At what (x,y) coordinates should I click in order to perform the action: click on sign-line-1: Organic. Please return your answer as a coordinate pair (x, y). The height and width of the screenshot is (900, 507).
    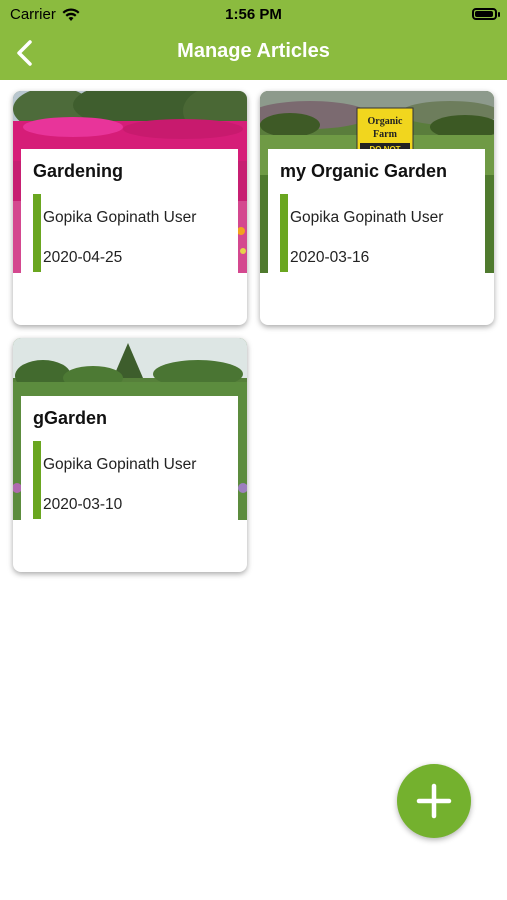
    Looking at the image, I should click on (386, 121).